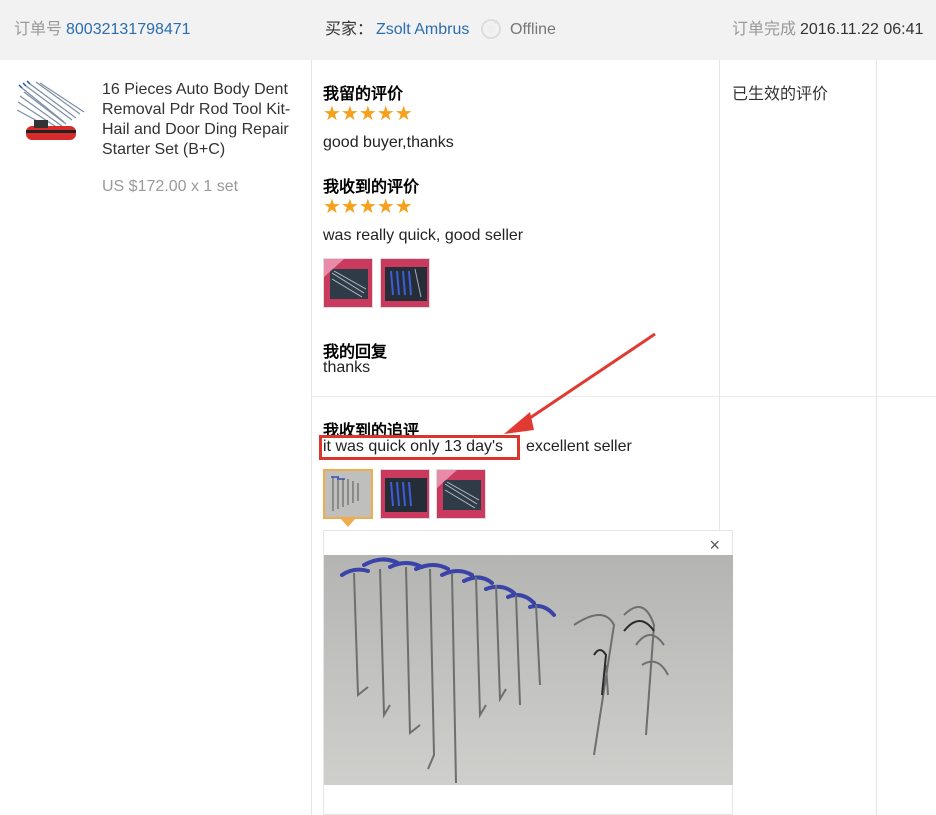 Image resolution: width=936 pixels, height=815 pixels. Describe the element at coordinates (423, 235) in the screenshot. I see `review-received-text: was really quick, good seller` at that location.